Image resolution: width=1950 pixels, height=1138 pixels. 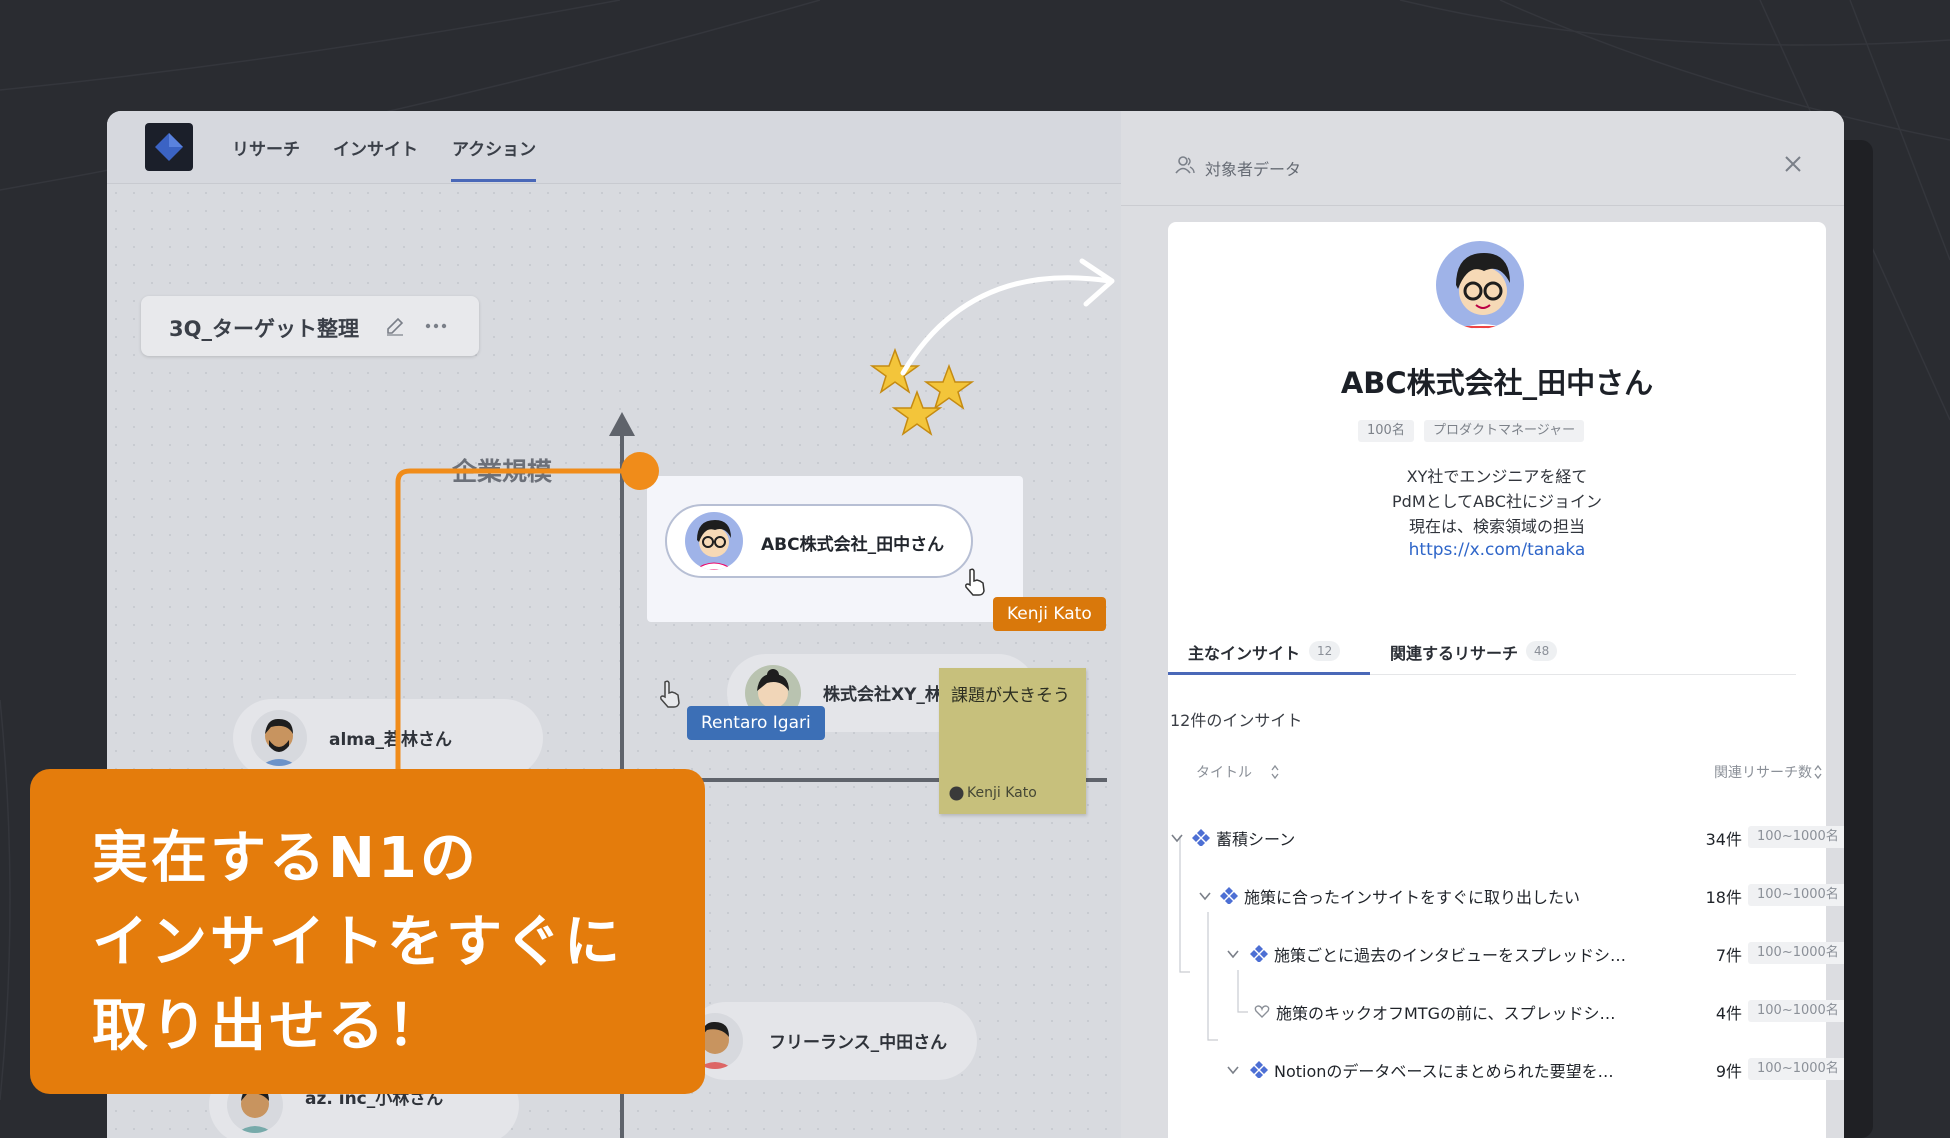 What do you see at coordinates (1236, 720) in the screenshot?
I see `insight-count: 12件のインサイト` at bounding box center [1236, 720].